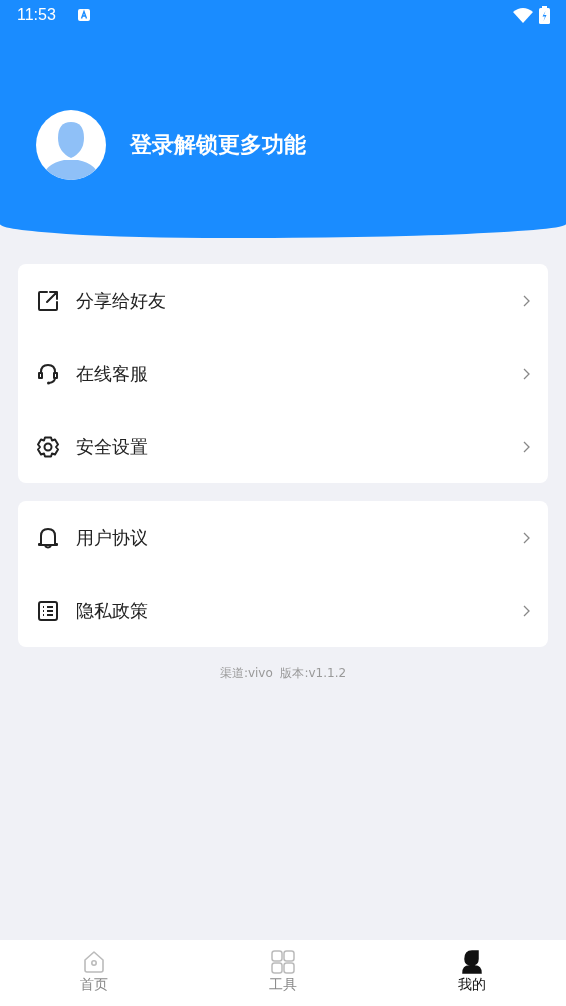  Describe the element at coordinates (36, 15) in the screenshot. I see `status-time: 11:53` at that location.